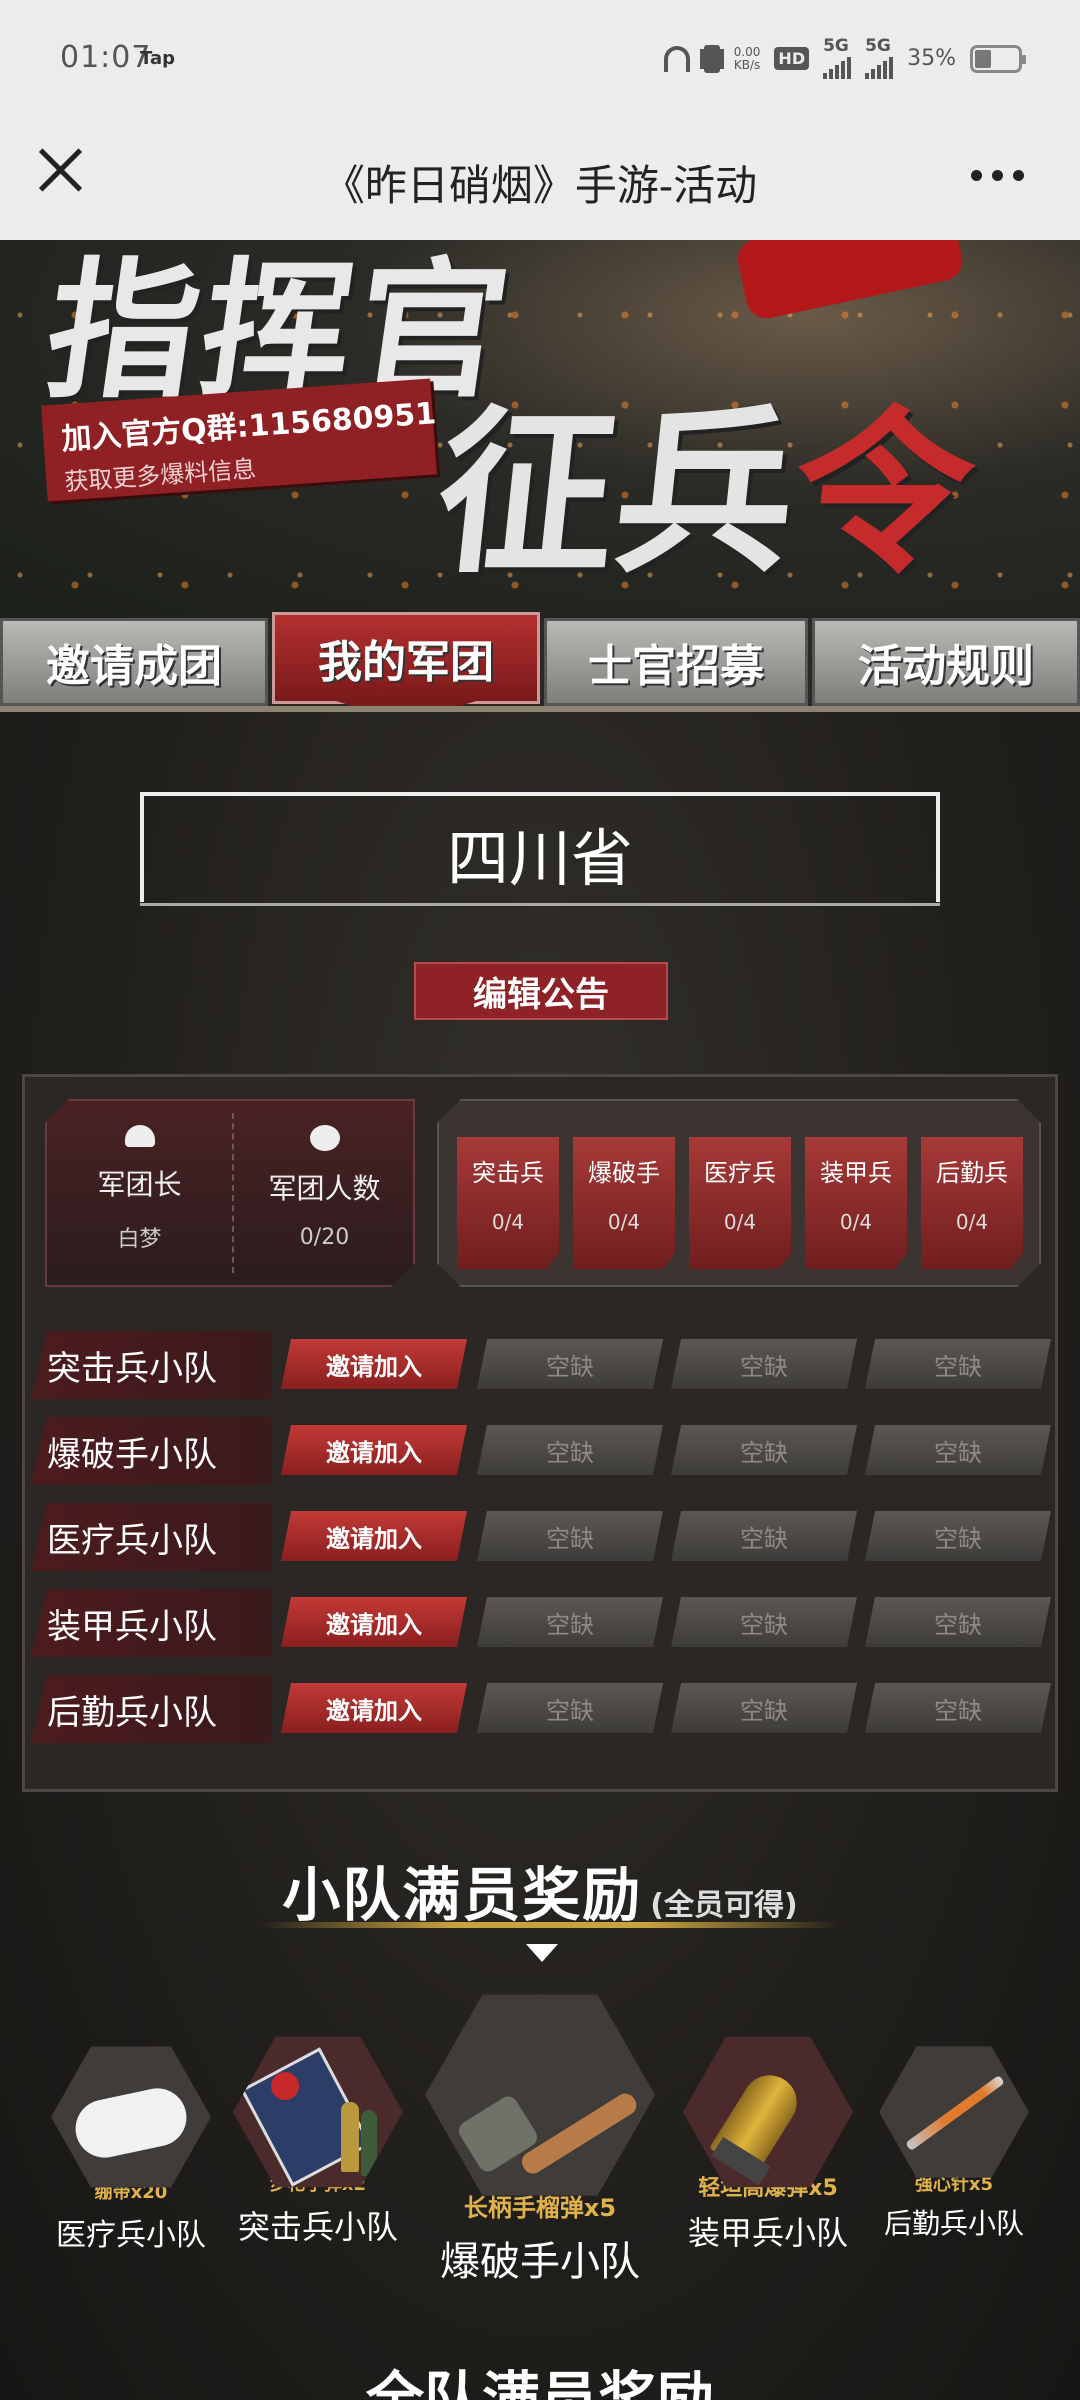  What do you see at coordinates (541, 991) in the screenshot?
I see `edit-notice-button: 编辑公告` at bounding box center [541, 991].